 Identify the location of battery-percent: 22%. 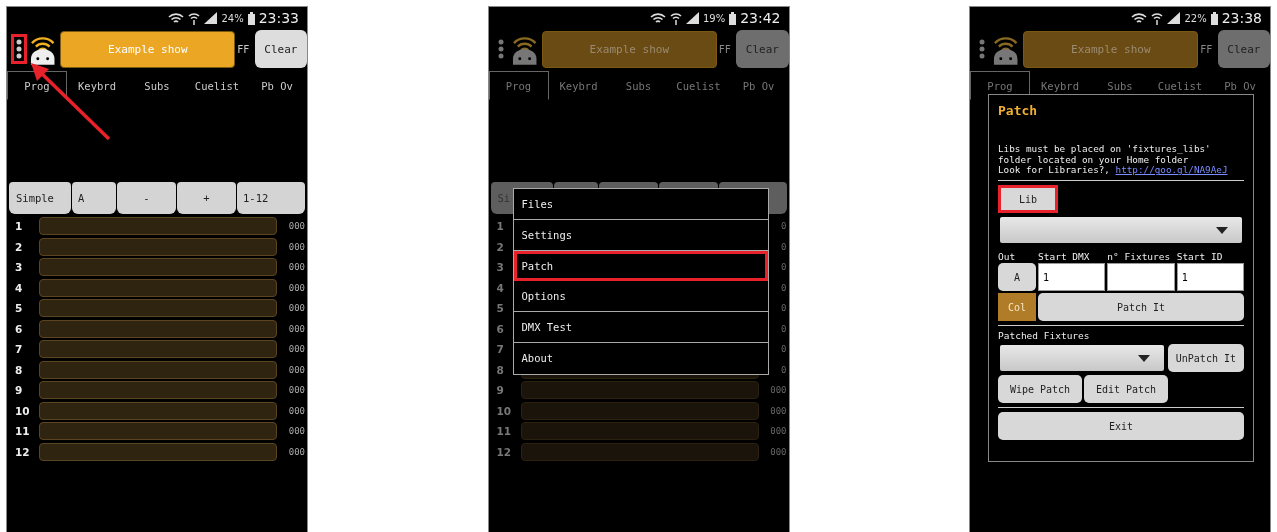
(1195, 18).